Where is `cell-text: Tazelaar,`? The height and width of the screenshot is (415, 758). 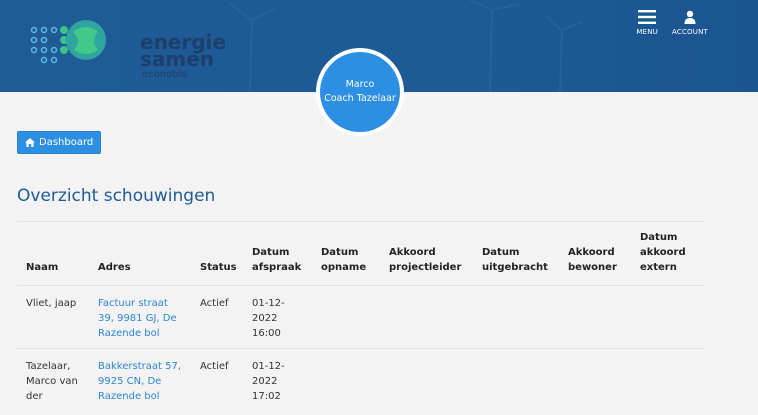
cell-text: Tazelaar, is located at coordinates (48, 366).